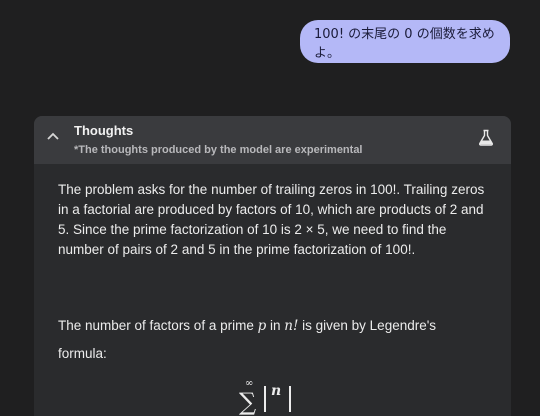 The width and height of the screenshot is (540, 416). Describe the element at coordinates (486, 137) in the screenshot. I see `flask-icon` at that location.